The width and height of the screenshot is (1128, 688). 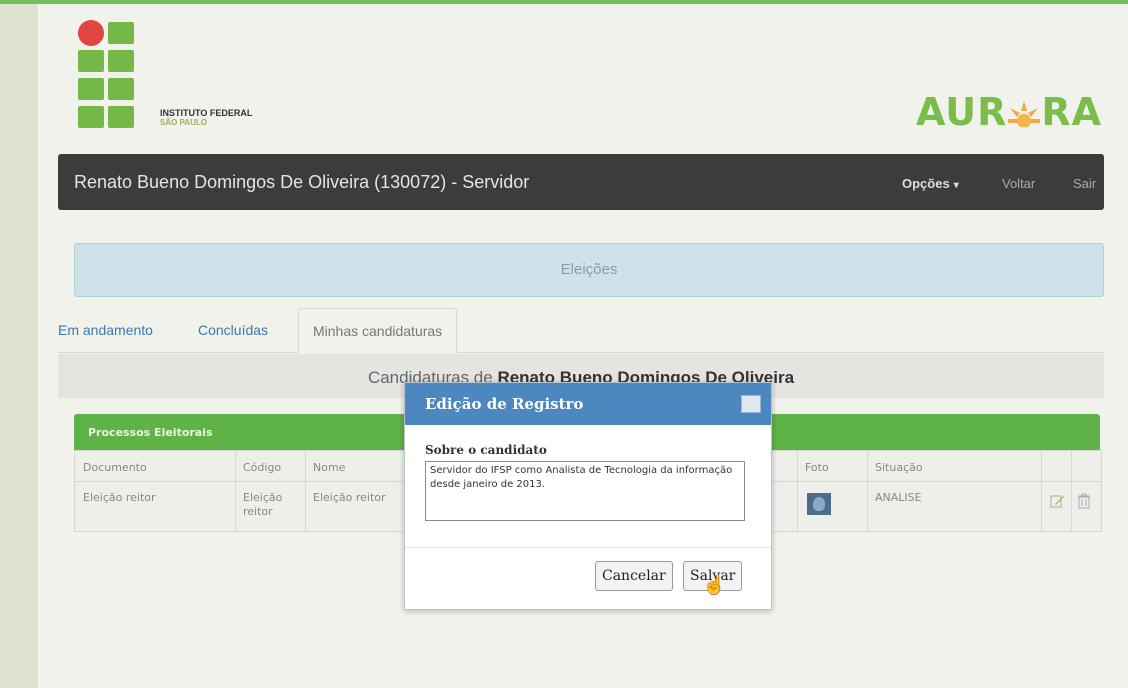 I want to click on dialog-divider, so click(x=588, y=547).